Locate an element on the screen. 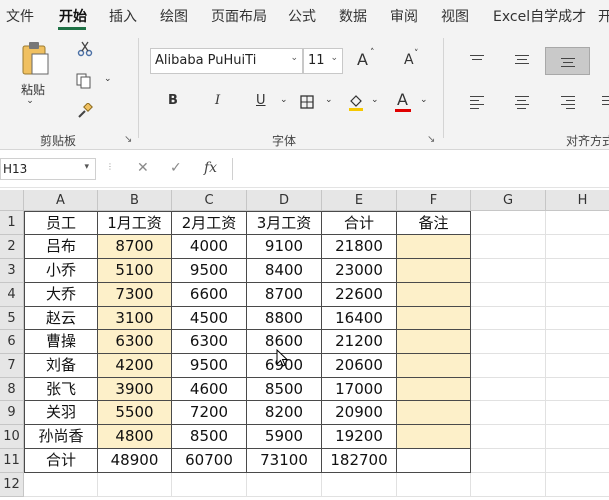 Image resolution: width=609 pixels, height=500 pixels. cell-d10: 5900 is located at coordinates (284, 437).